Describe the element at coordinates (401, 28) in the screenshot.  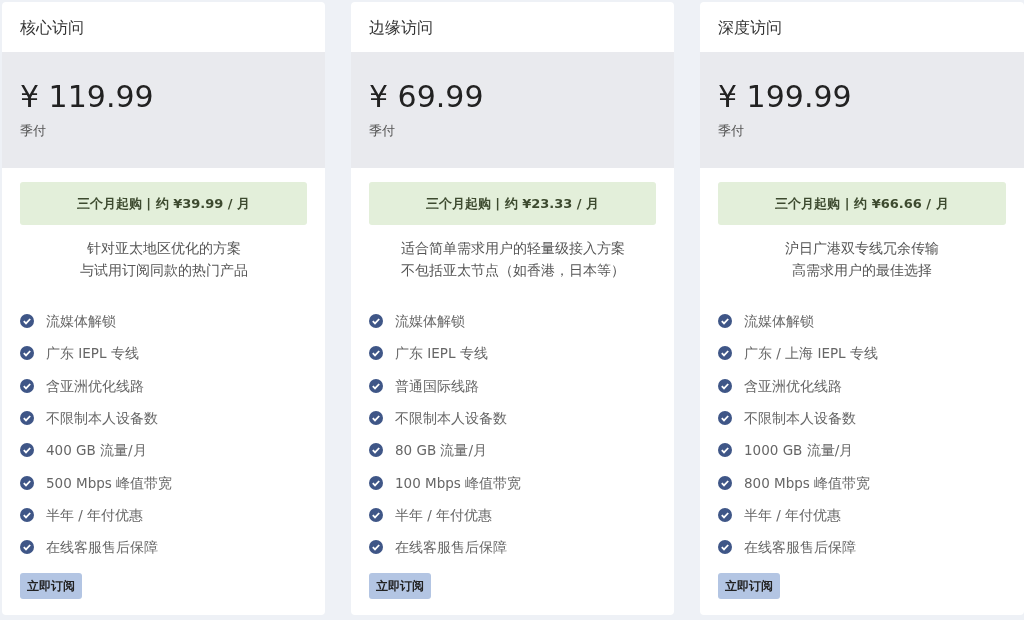
I see `plan-title: 边缘访问` at that location.